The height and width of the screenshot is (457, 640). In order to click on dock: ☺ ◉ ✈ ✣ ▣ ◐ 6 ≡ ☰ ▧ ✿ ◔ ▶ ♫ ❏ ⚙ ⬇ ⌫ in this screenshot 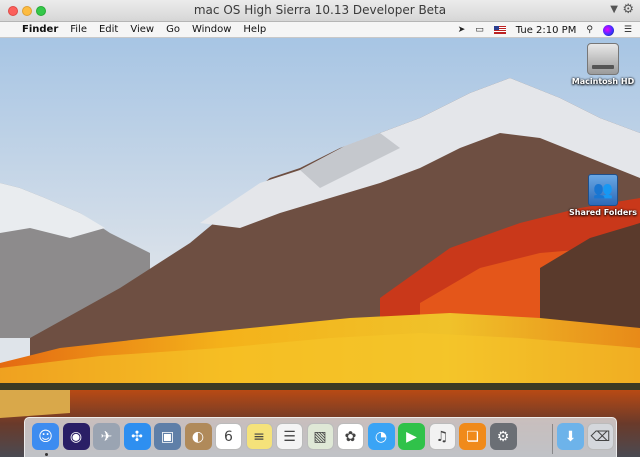, I will do `click(320, 437)`.